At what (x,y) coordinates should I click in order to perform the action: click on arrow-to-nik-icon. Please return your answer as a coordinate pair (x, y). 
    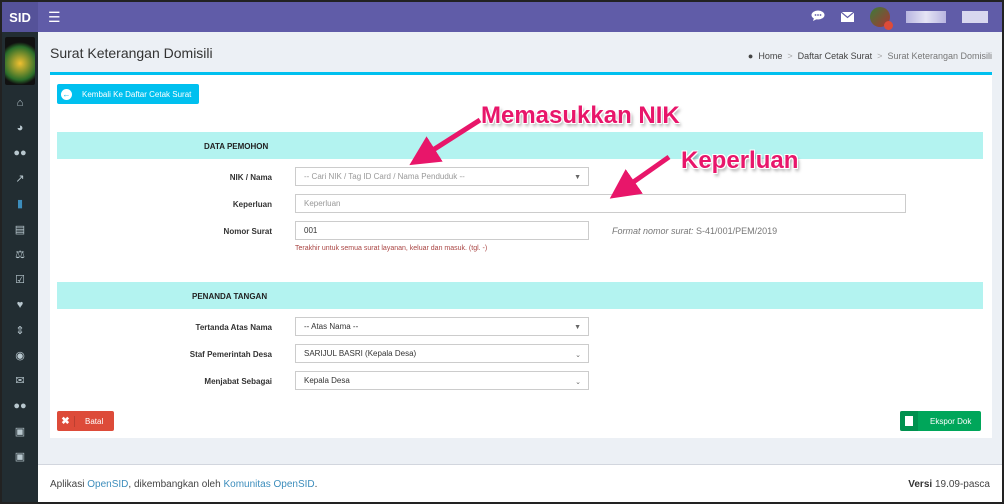
    Looking at the image, I should click on (445, 141).